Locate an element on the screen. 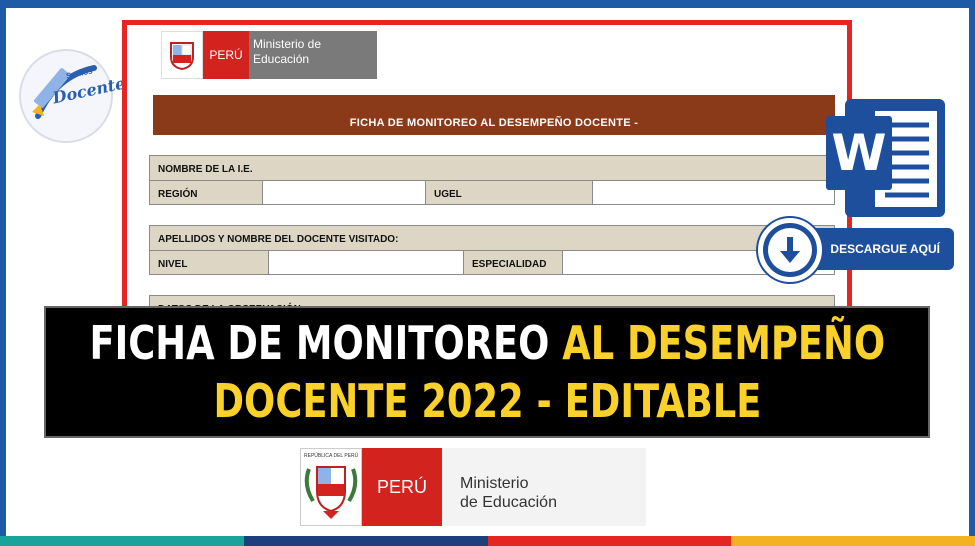  shield-icon is located at coordinates (182, 55).